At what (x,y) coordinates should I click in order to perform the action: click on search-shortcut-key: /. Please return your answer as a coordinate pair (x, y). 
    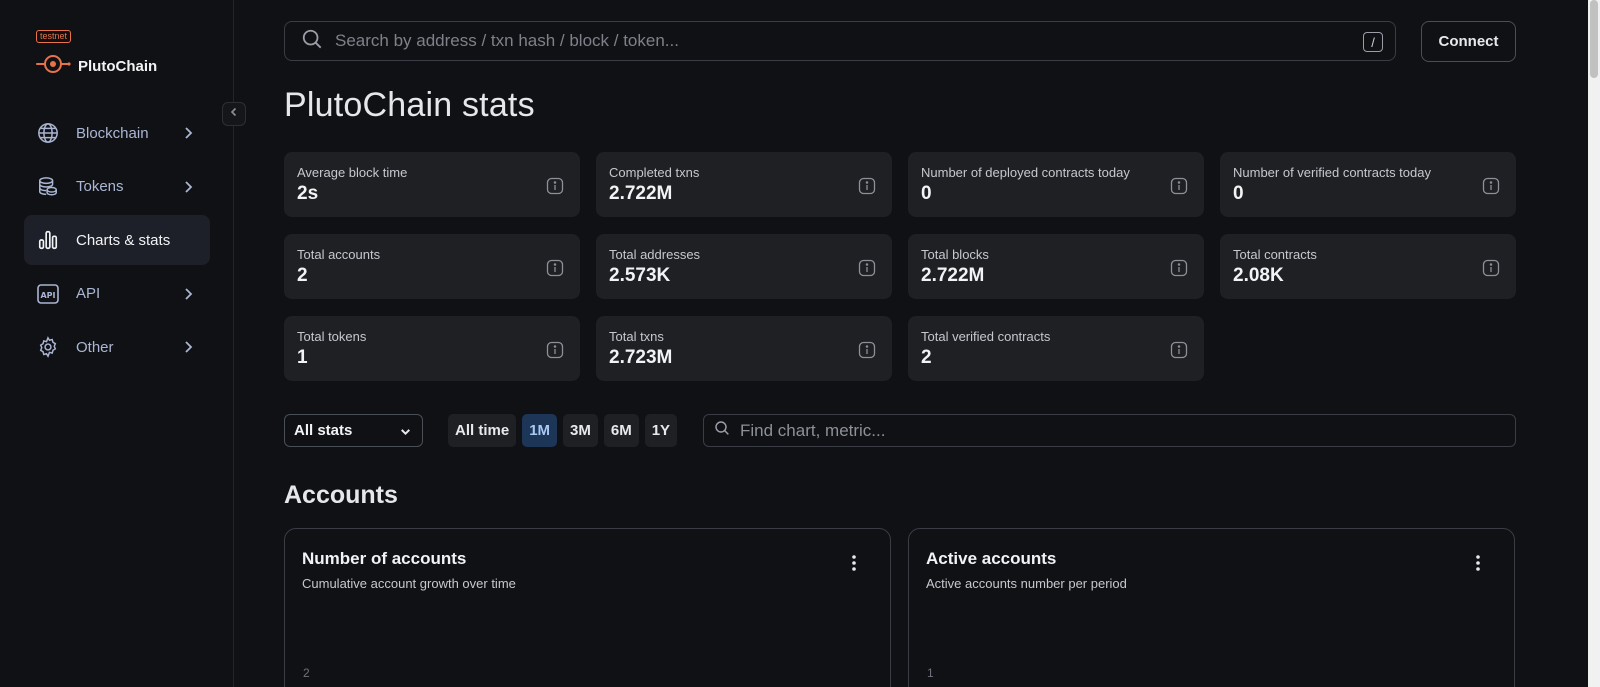
    Looking at the image, I should click on (1373, 42).